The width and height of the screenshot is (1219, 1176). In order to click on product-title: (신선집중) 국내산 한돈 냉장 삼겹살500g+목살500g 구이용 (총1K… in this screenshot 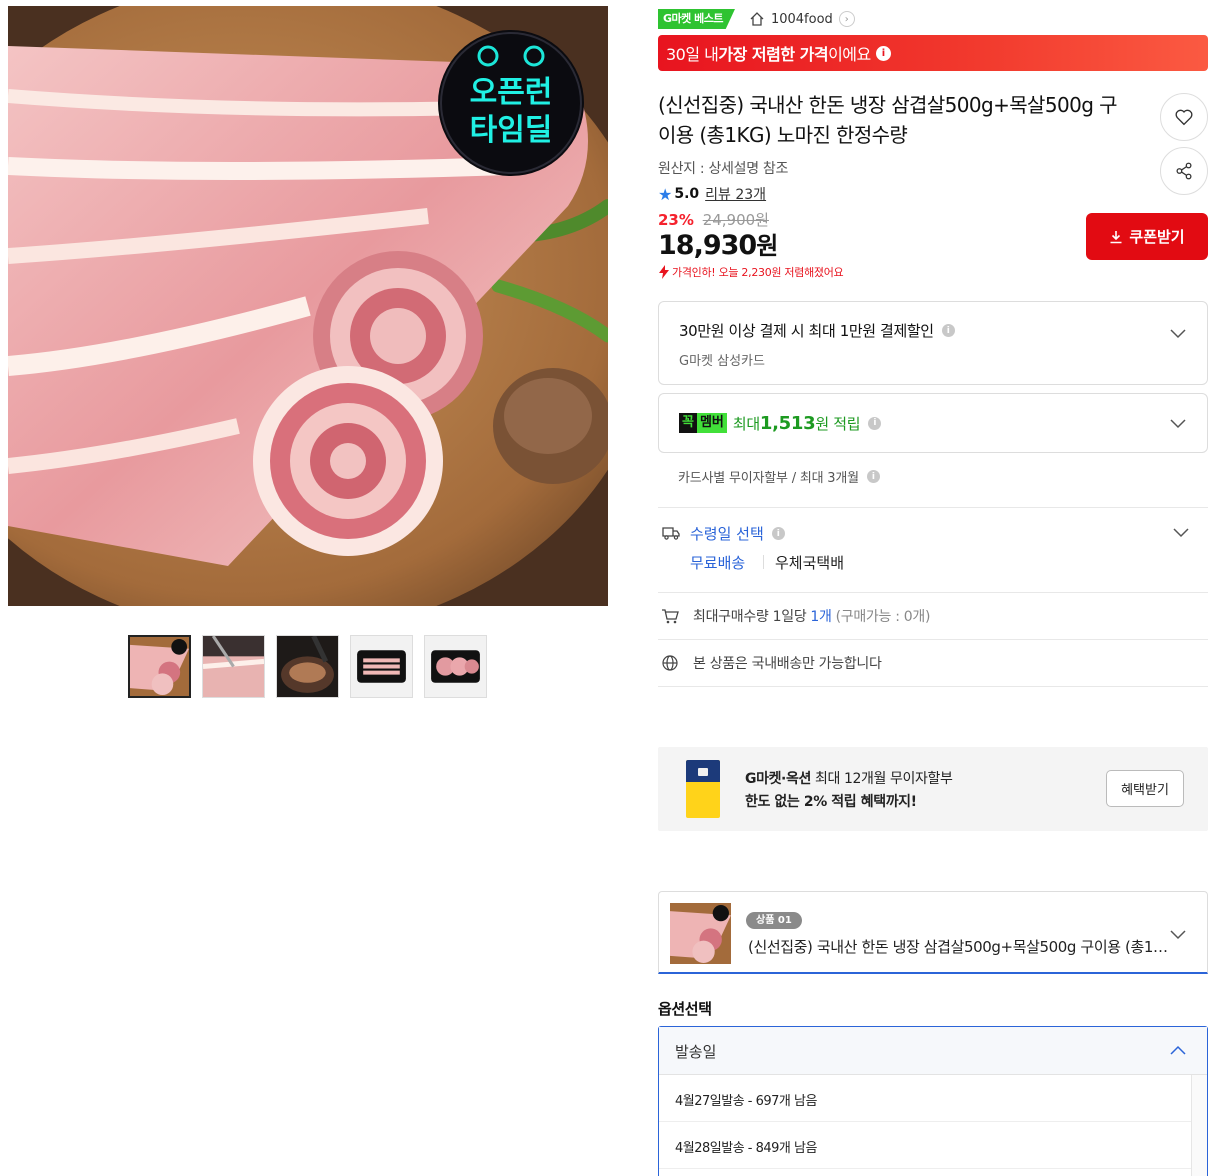, I will do `click(887, 120)`.